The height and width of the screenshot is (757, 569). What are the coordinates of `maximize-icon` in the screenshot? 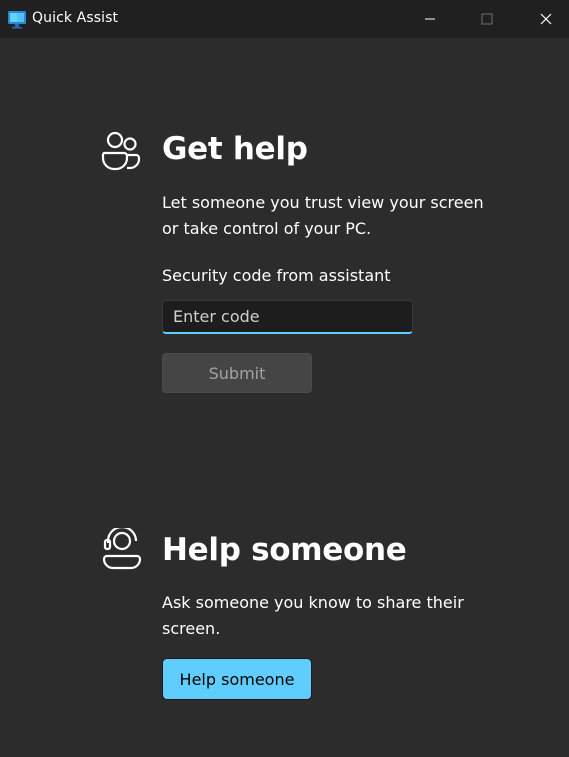 It's located at (487, 19).